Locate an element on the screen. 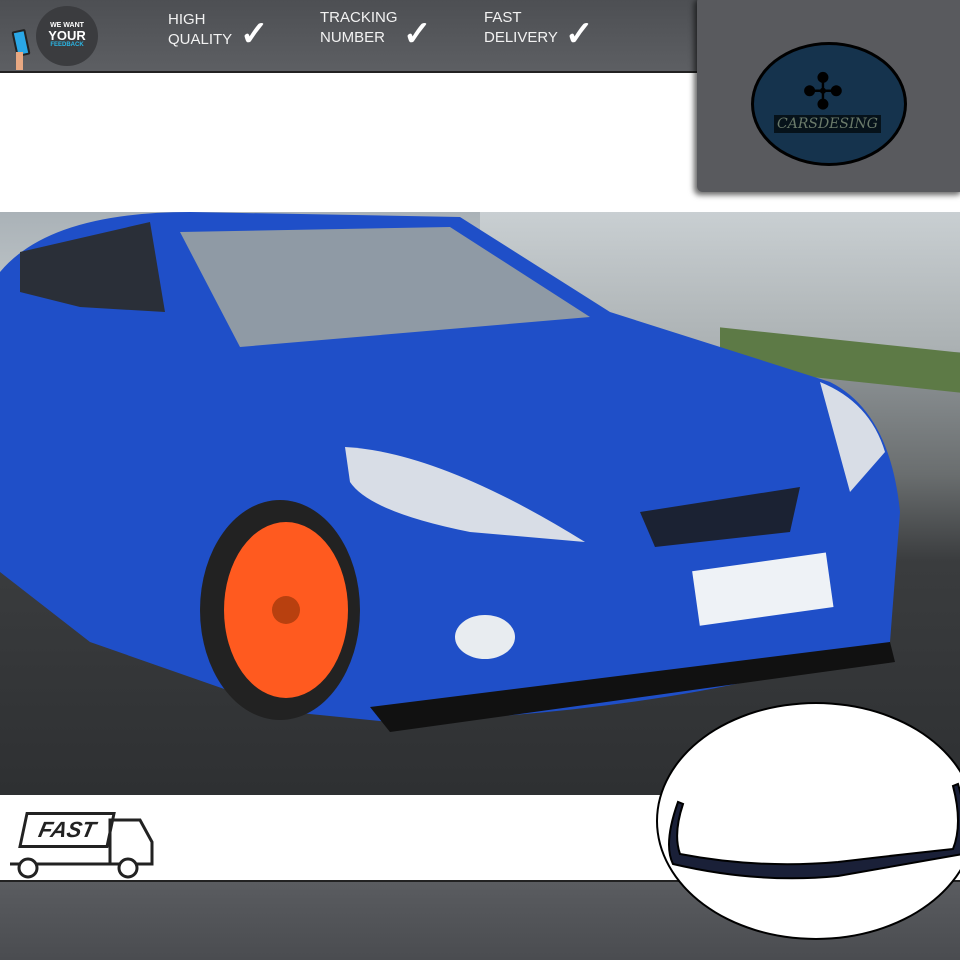 The image size is (960, 960). feedback-line2: YOUR is located at coordinates (67, 35).